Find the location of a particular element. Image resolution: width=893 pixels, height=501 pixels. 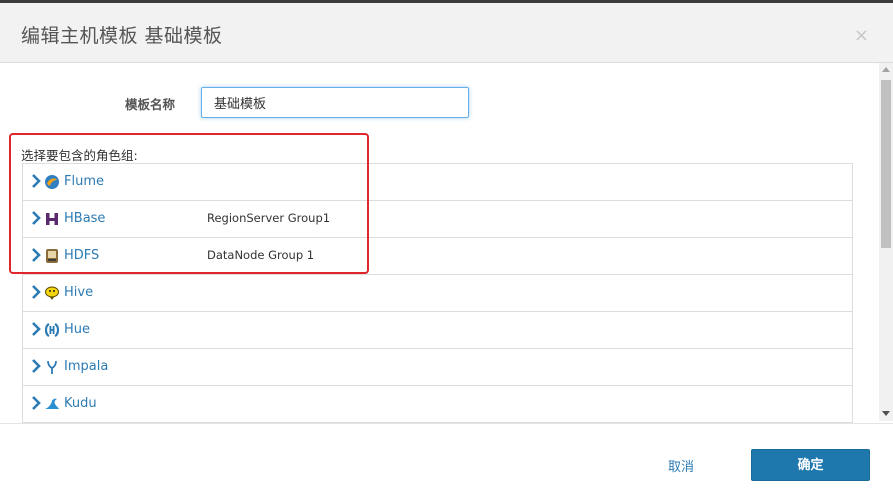

service-name: Hive is located at coordinates (79, 292).